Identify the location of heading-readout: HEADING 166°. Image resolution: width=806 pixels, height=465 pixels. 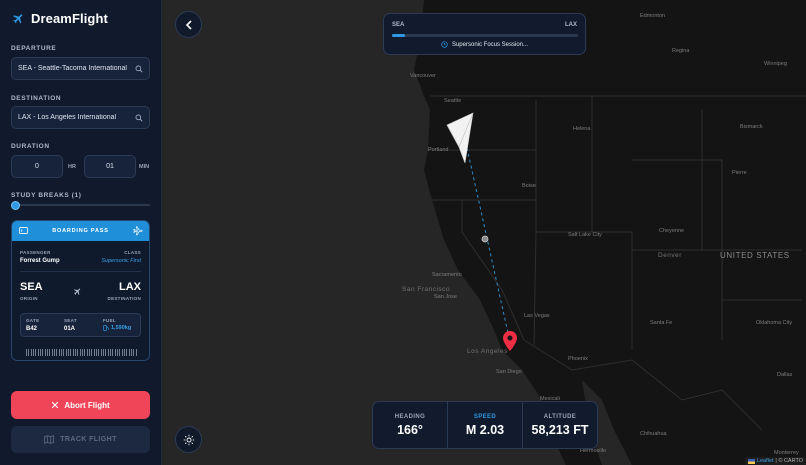
(410, 425).